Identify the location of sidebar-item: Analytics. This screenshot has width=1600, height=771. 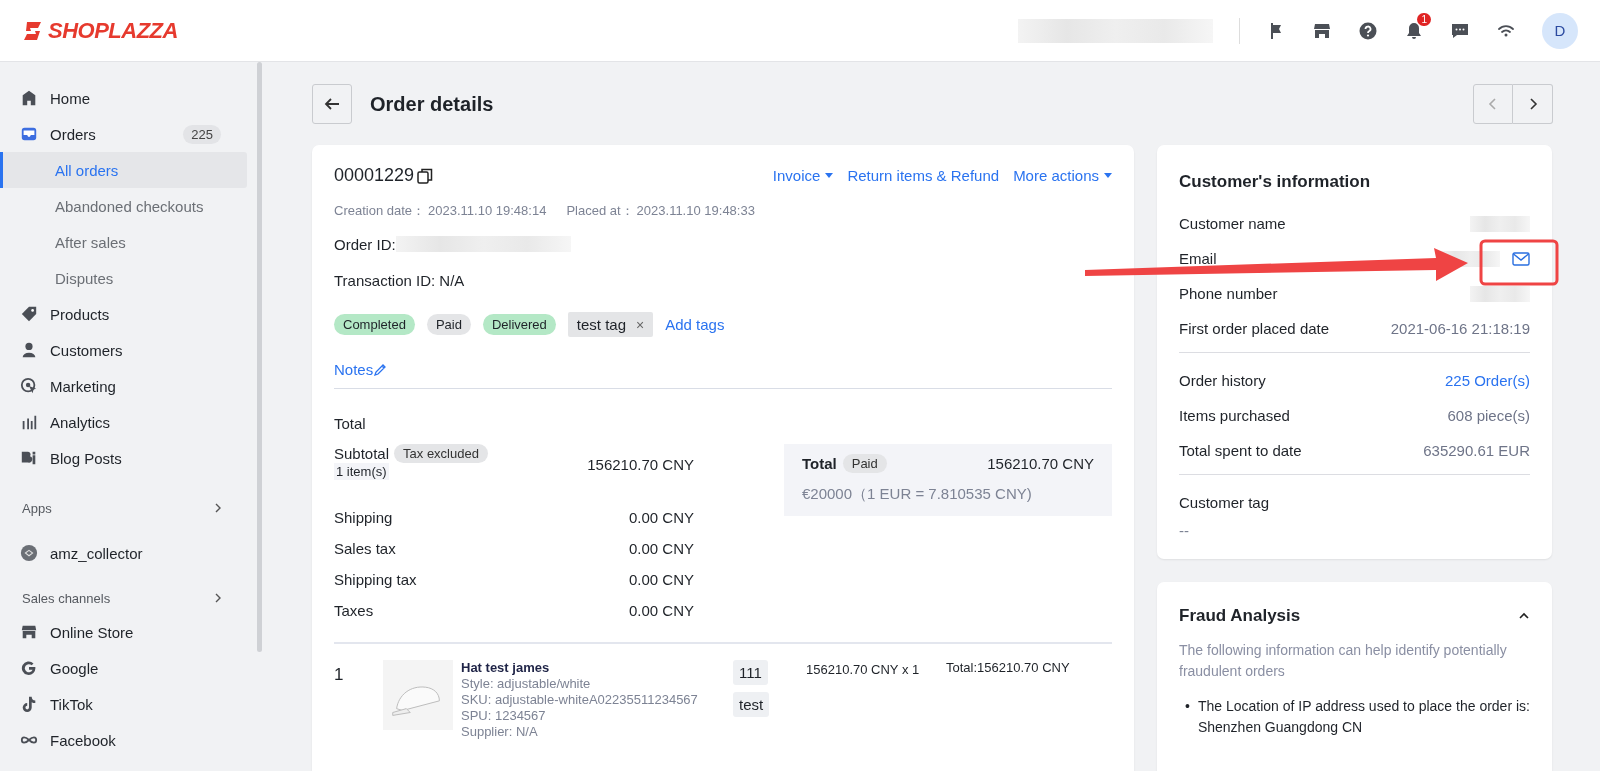
(123, 422).